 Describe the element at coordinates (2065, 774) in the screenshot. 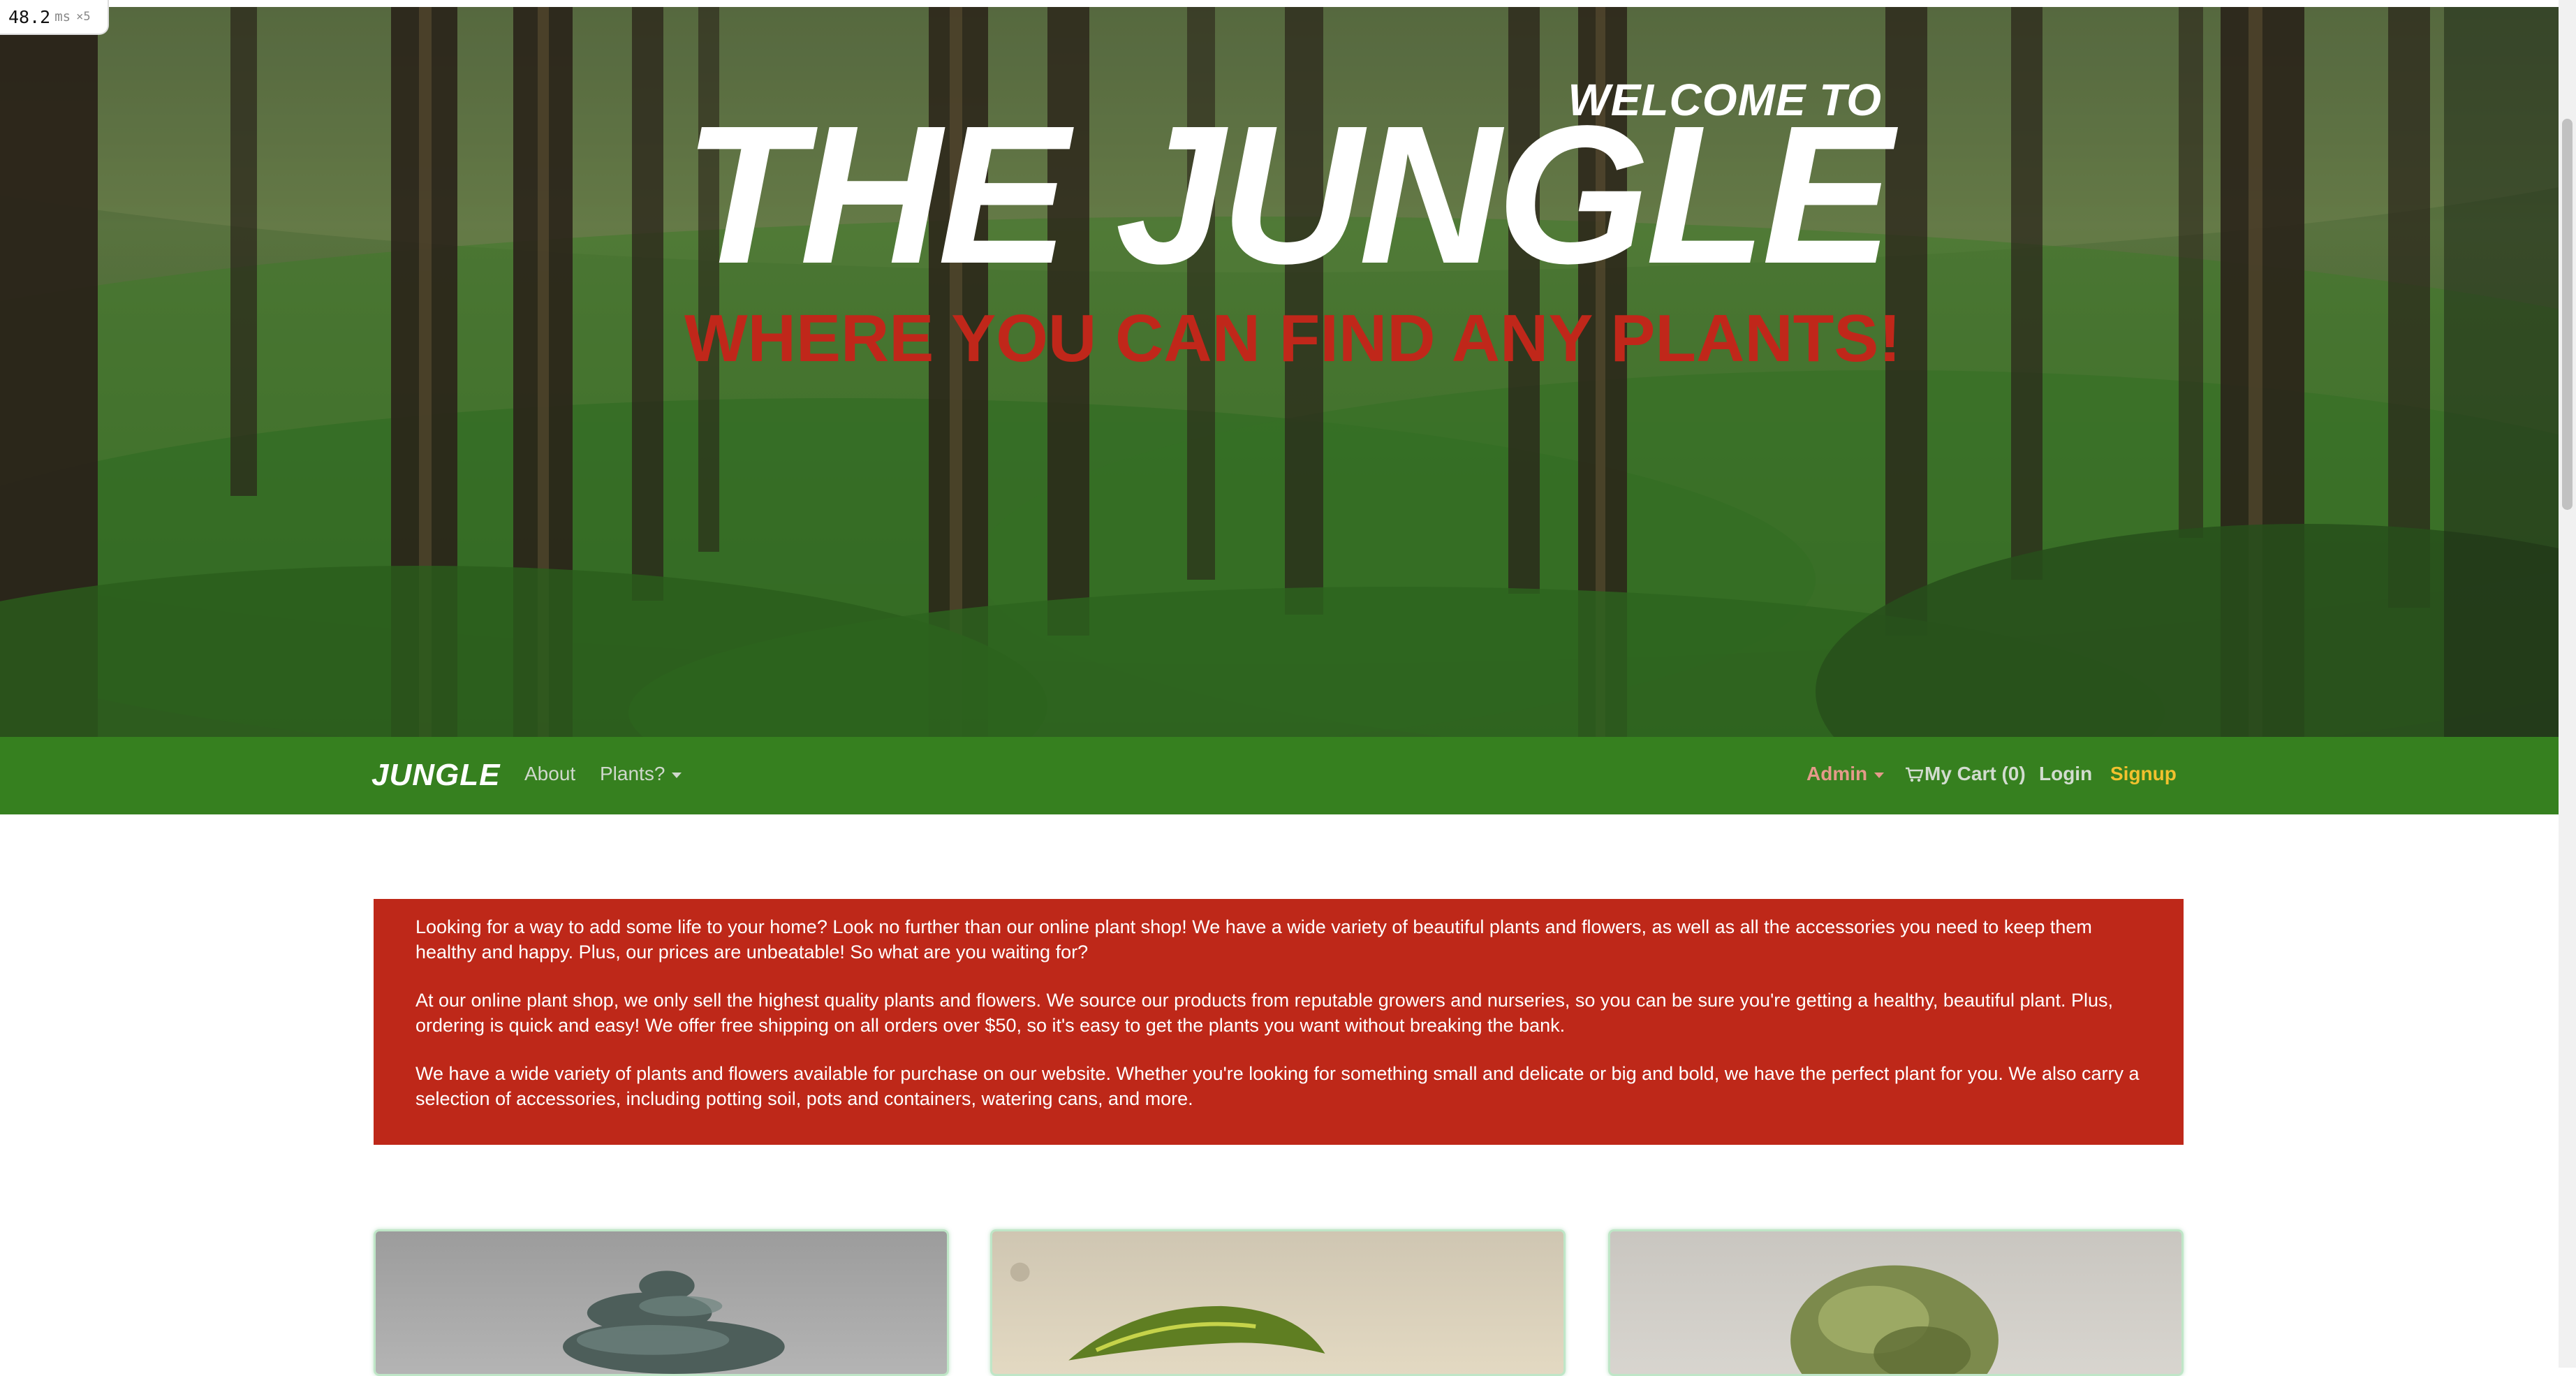

I see `nav-login-link: Login` at that location.